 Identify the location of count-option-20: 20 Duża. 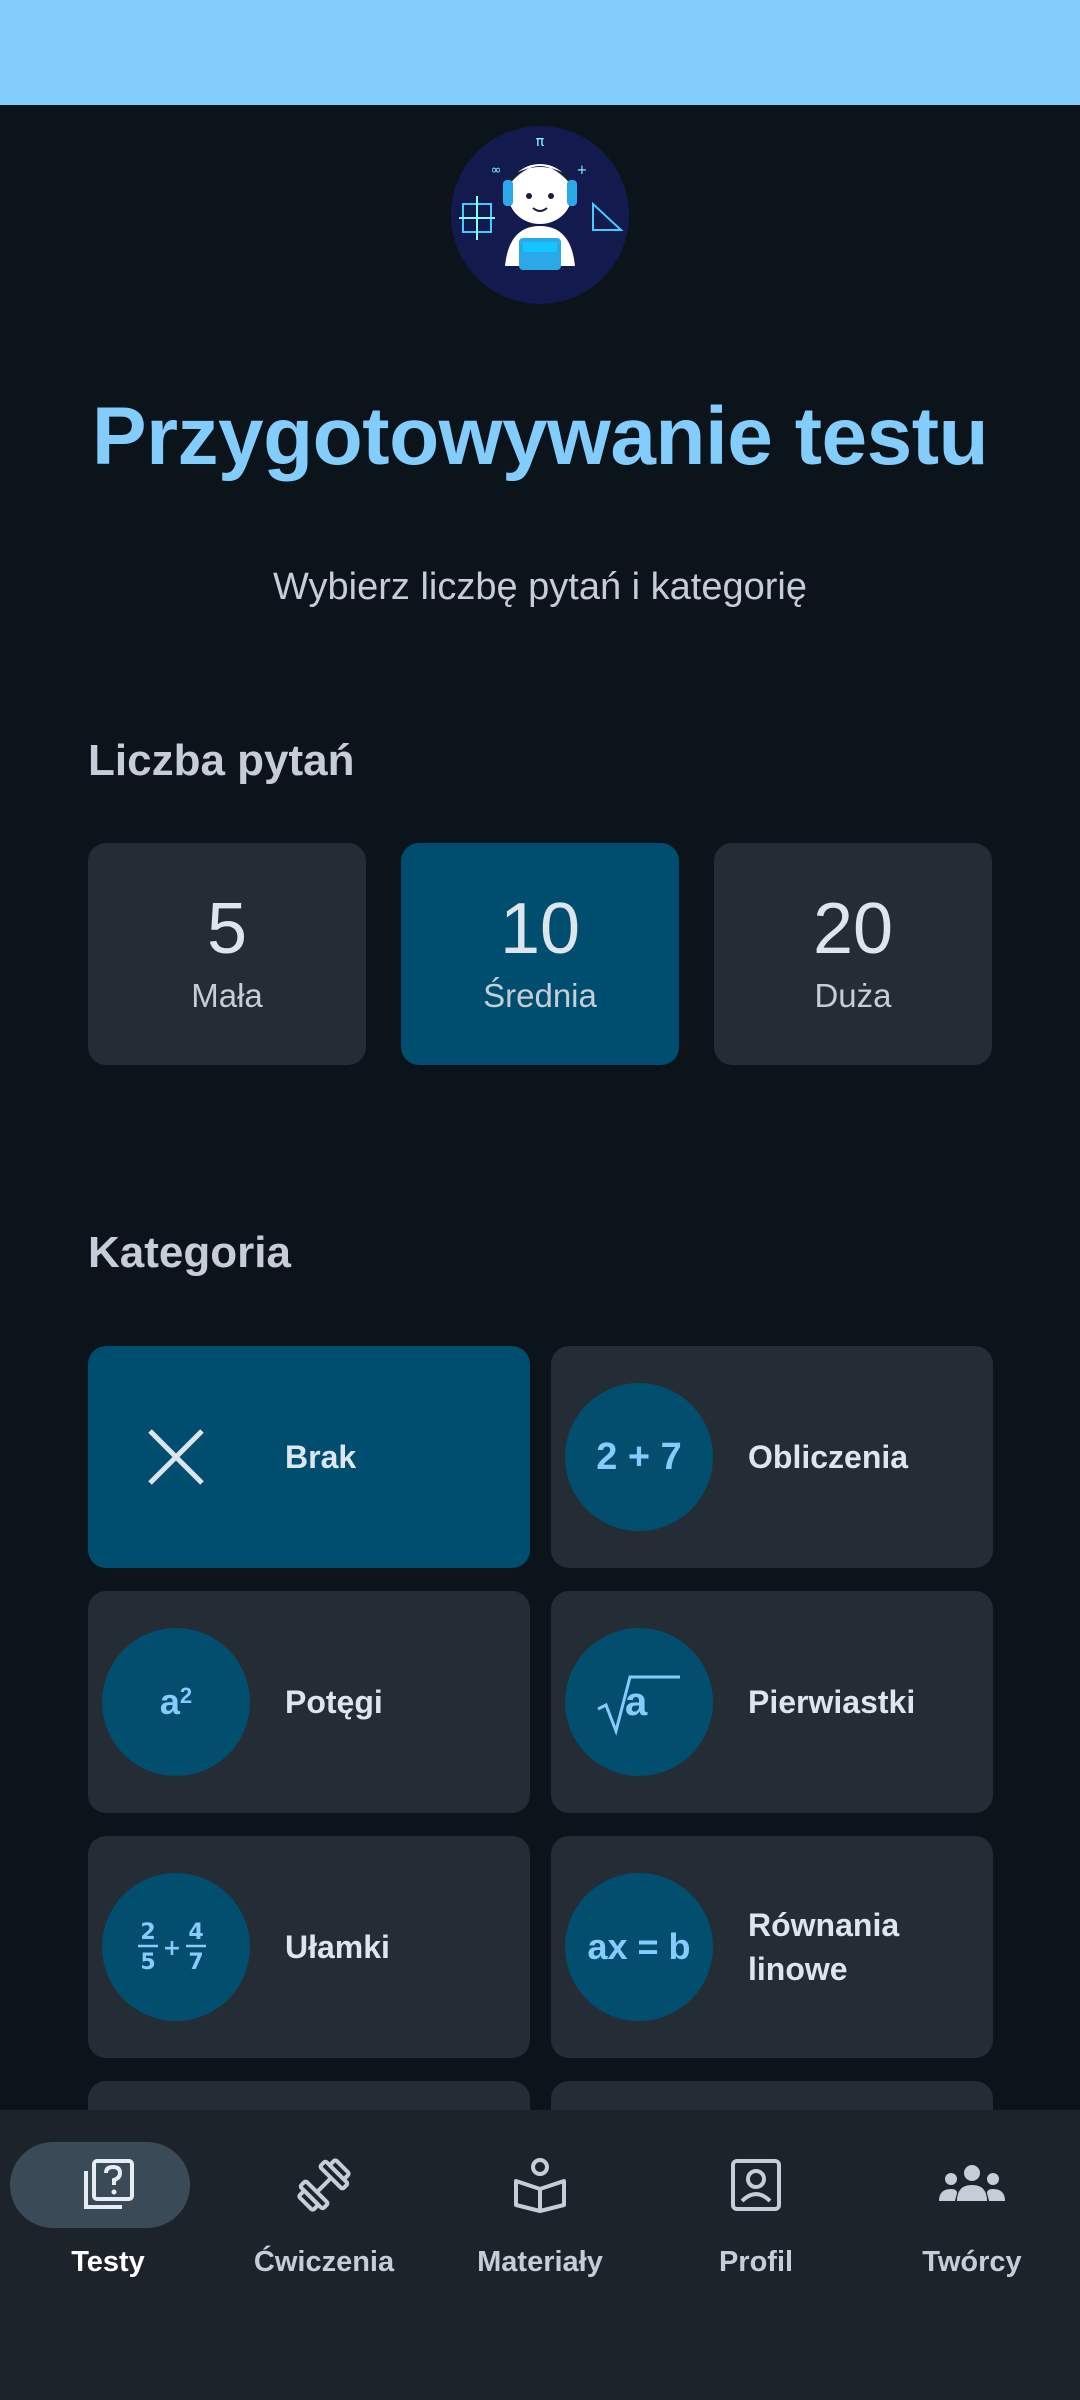
(853, 954).